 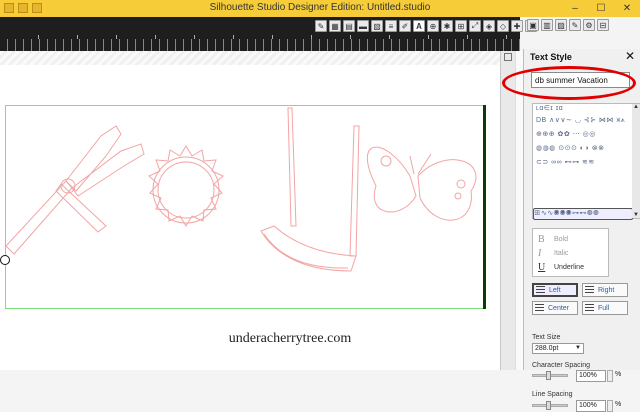 What do you see at coordinates (433, 26) in the screenshot?
I see `align-icon: ⊕` at bounding box center [433, 26].